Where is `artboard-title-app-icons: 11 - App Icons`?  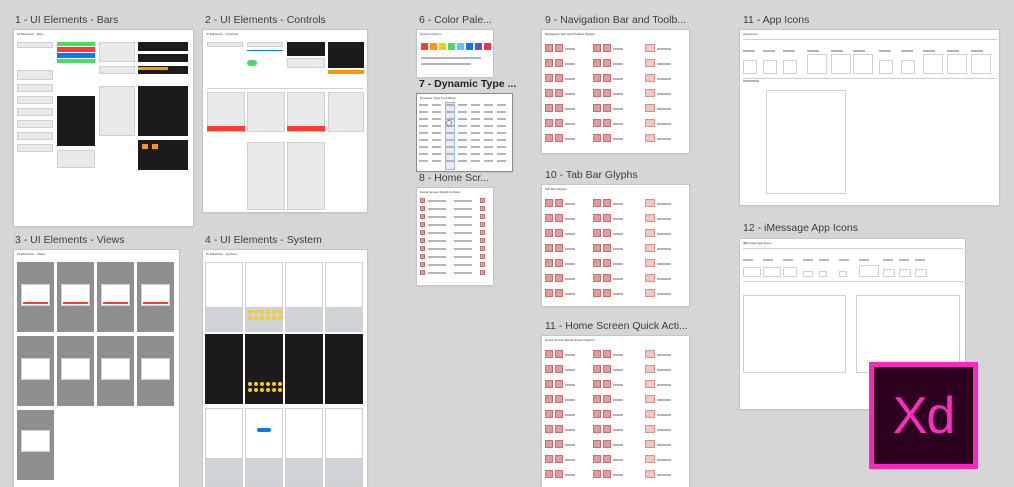
artboard-title-app-icons: 11 - App Icons is located at coordinates (818, 20).